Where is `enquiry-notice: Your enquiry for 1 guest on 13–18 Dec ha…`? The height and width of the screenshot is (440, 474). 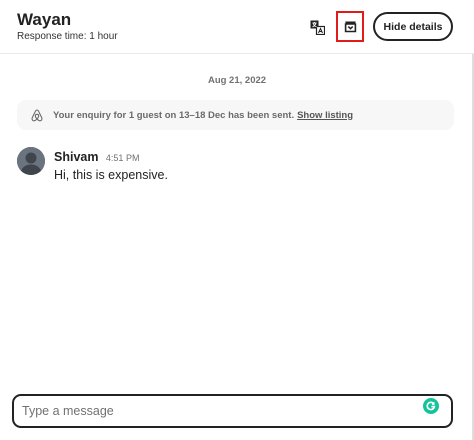
enquiry-notice: Your enquiry for 1 guest on 13–18 Dec ha… is located at coordinates (235, 115).